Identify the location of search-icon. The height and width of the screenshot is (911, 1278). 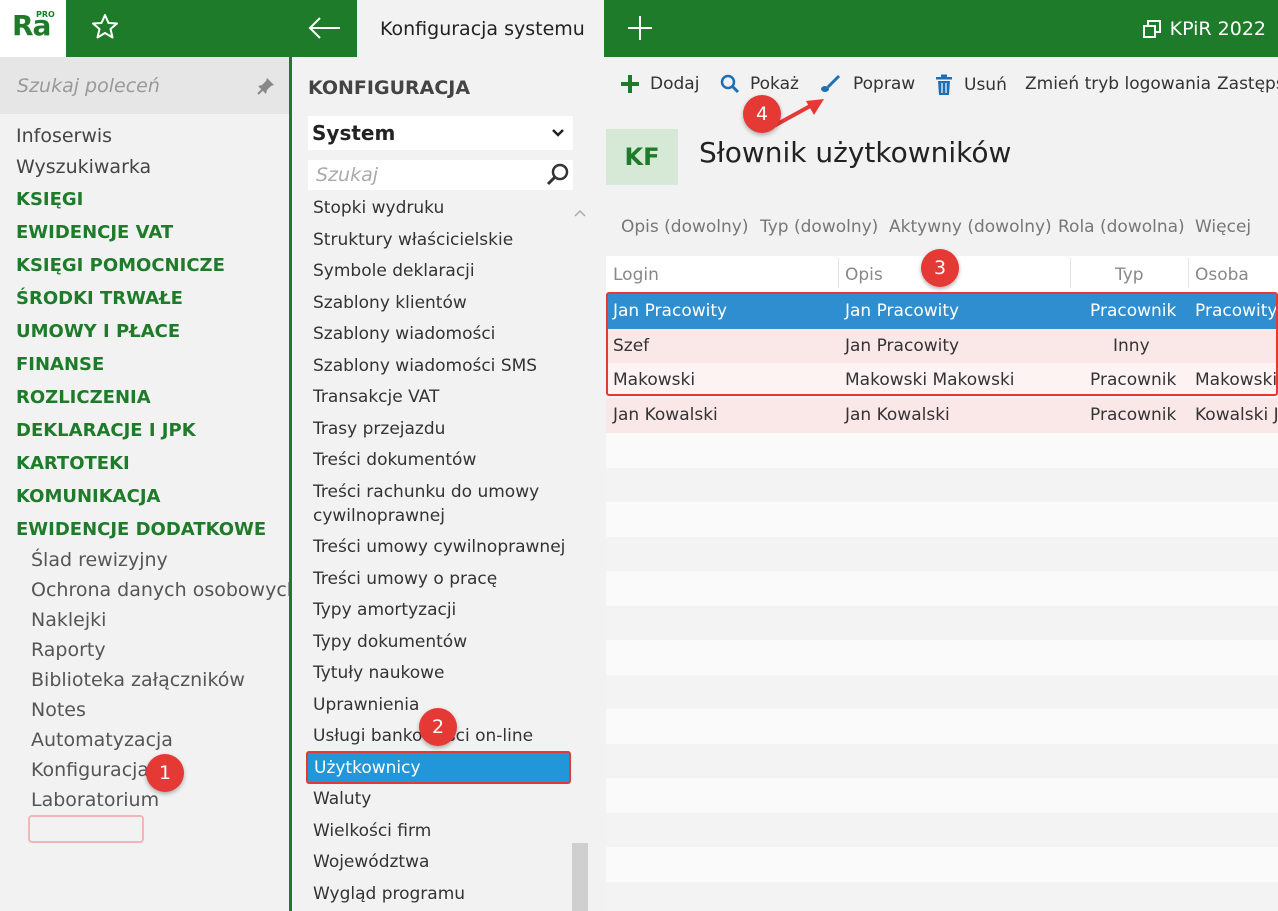
(558, 175).